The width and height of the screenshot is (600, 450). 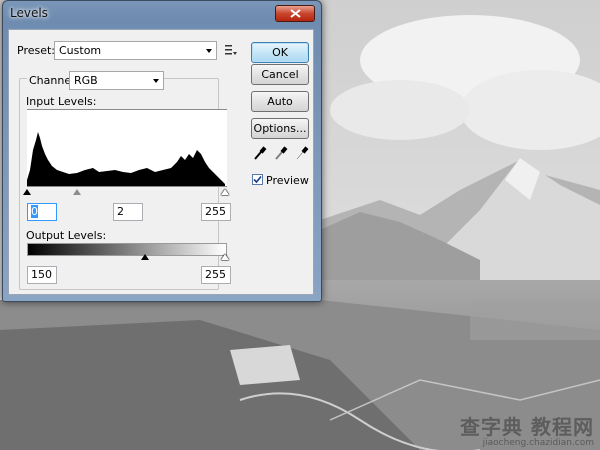 What do you see at coordinates (302, 153) in the screenshot?
I see `white-eyedropper-icon` at bounding box center [302, 153].